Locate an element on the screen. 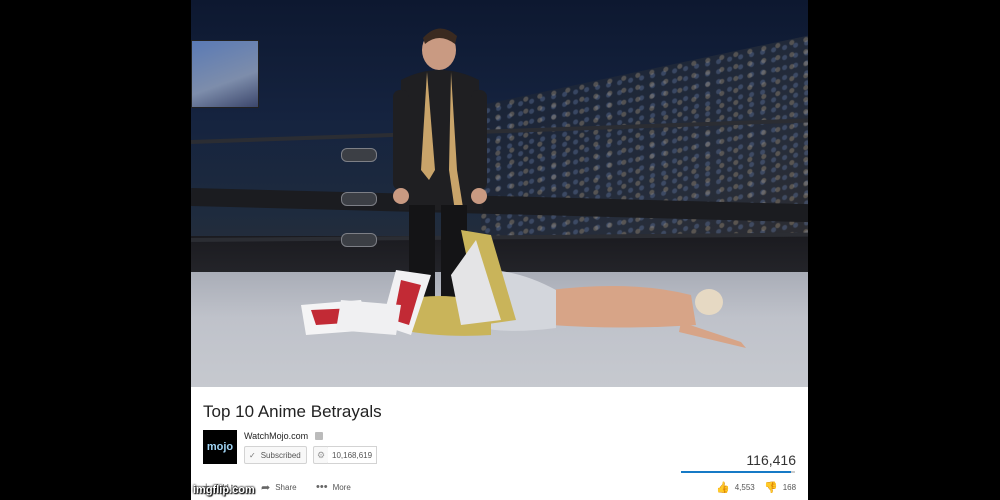 This screenshot has width=1000, height=500. more-label: More is located at coordinates (341, 487).